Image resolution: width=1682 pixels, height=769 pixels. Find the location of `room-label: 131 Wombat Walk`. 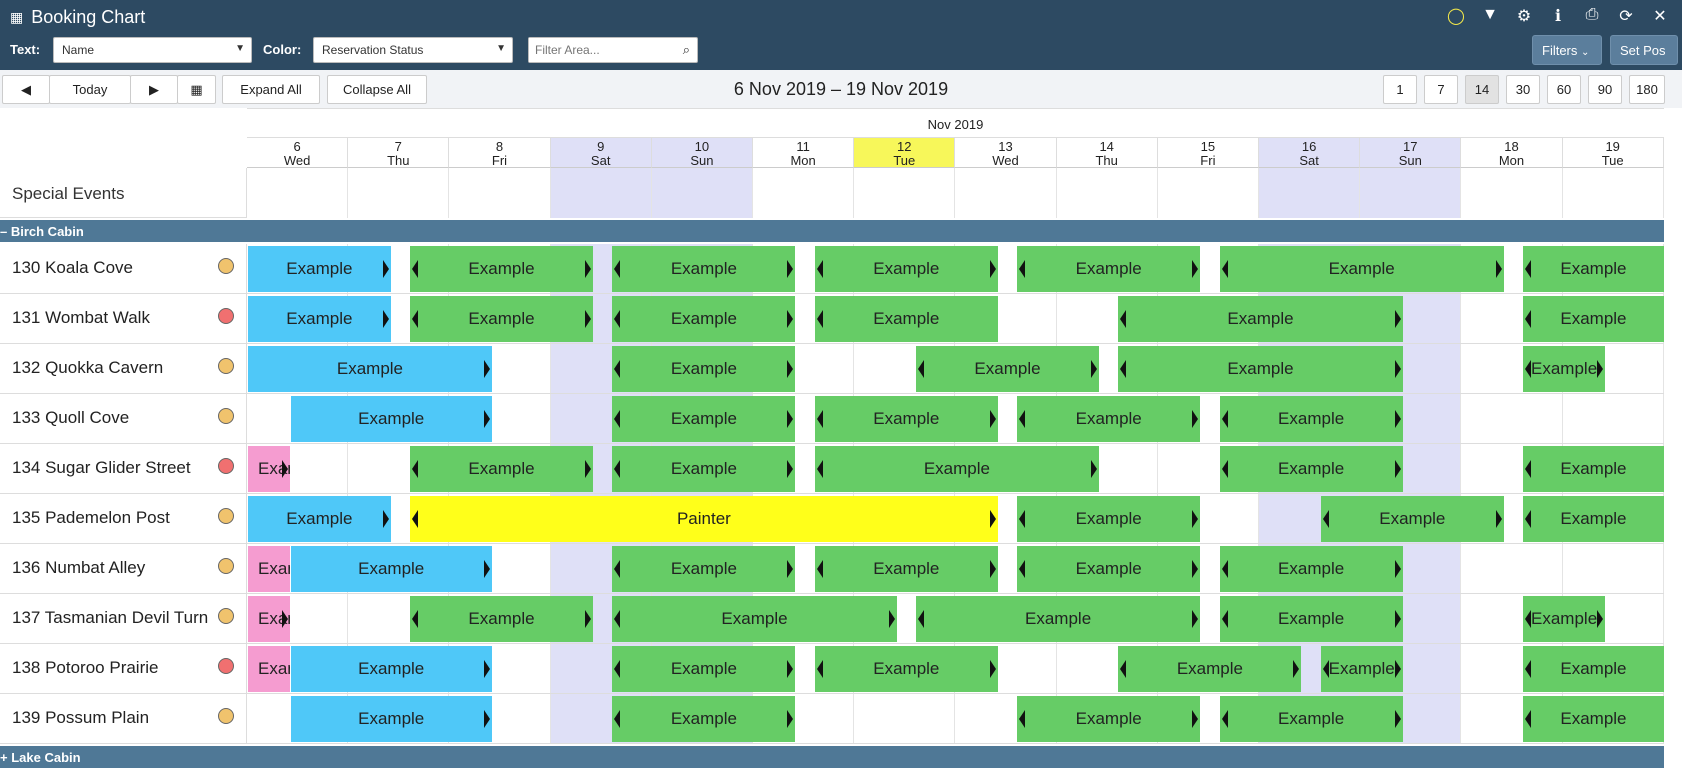

room-label: 131 Wombat Walk is located at coordinates (123, 319).